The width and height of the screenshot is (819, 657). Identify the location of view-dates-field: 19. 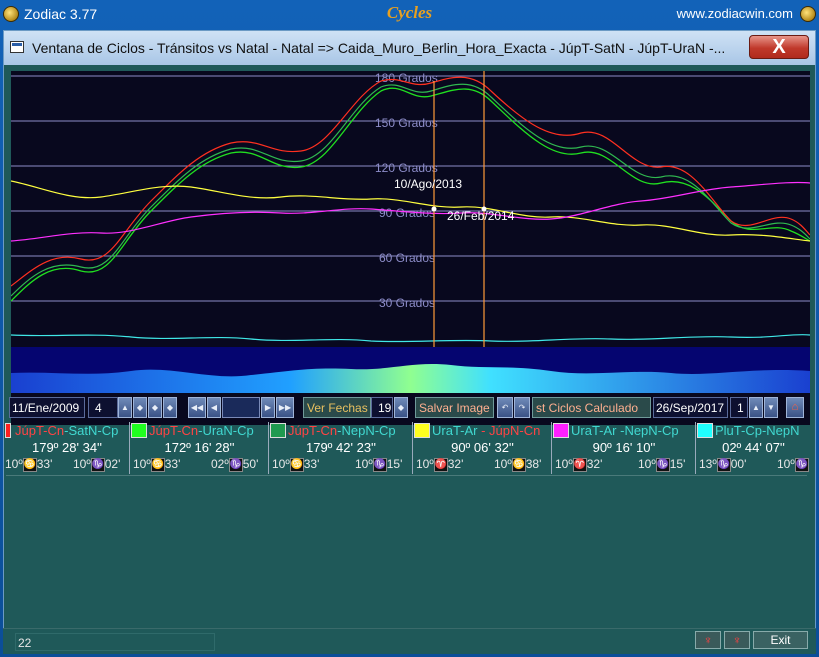
(382, 407).